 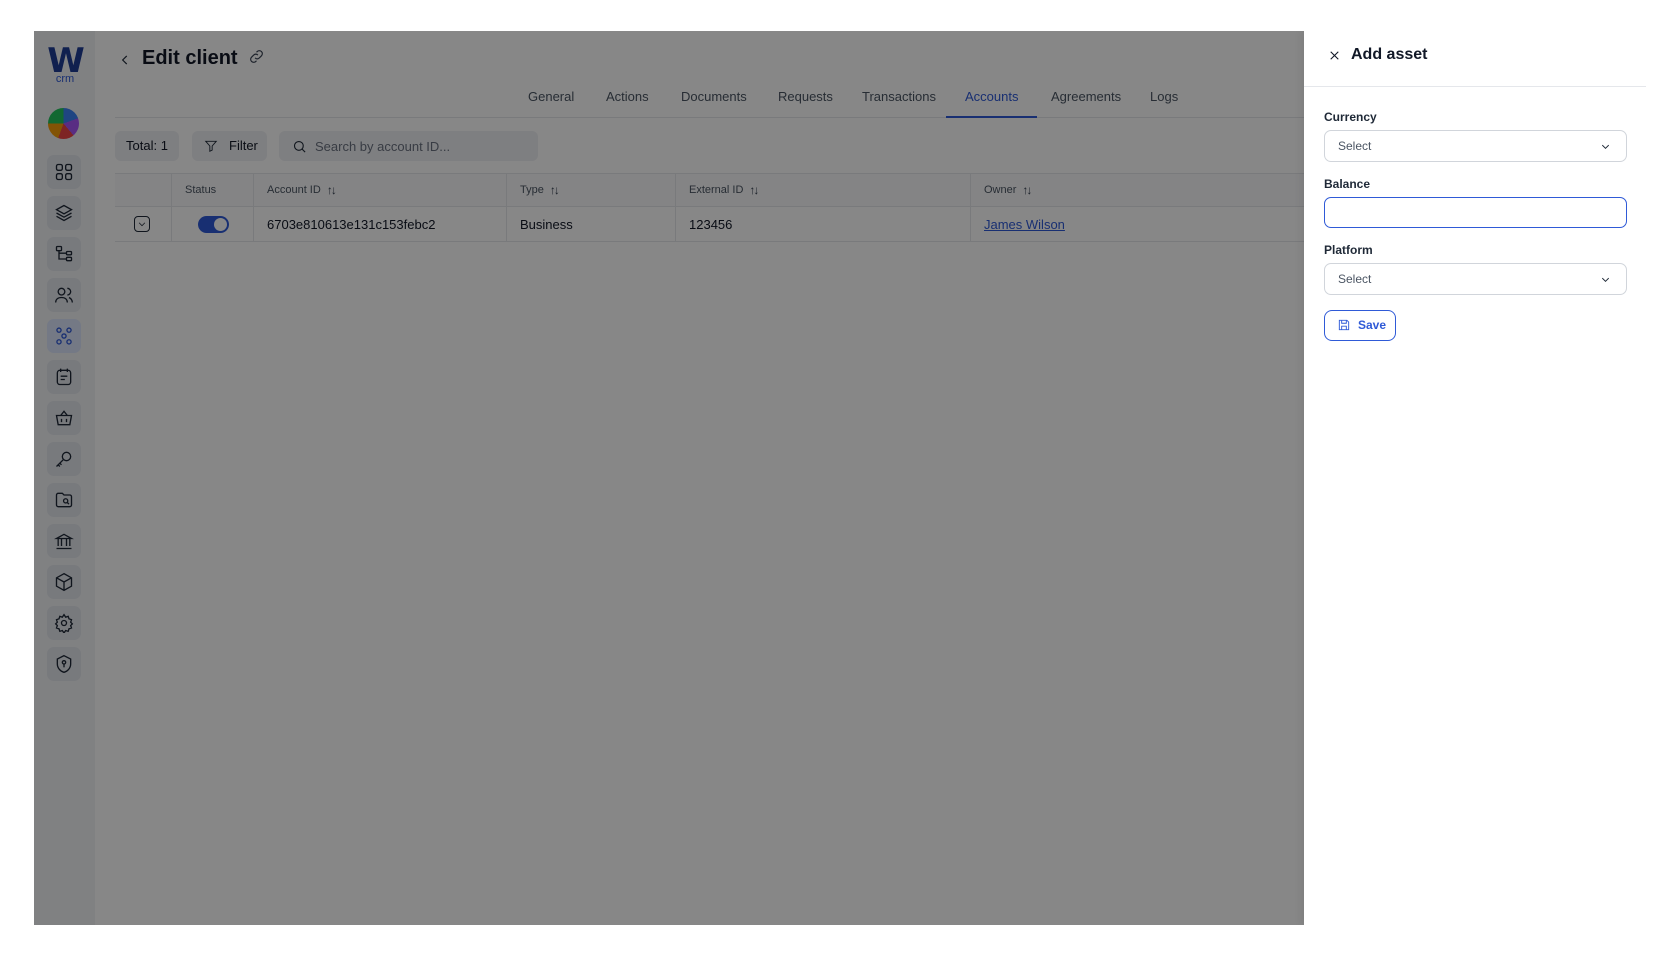 What do you see at coordinates (1475, 212) in the screenshot?
I see `balance-input` at bounding box center [1475, 212].